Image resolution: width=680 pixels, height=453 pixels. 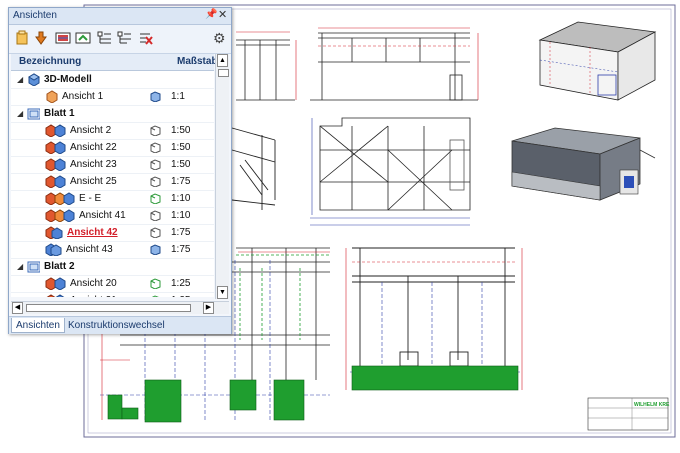 I want to click on tree-item-label: Ansicht 21, so click(x=93, y=296).